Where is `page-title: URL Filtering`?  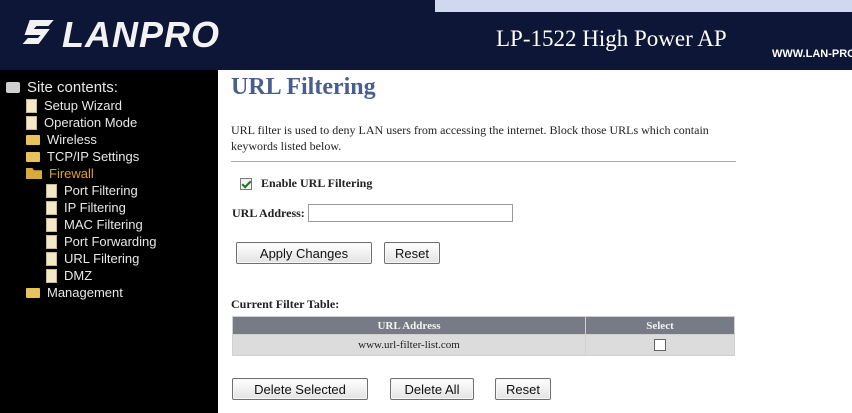 page-title: URL Filtering is located at coordinates (303, 87).